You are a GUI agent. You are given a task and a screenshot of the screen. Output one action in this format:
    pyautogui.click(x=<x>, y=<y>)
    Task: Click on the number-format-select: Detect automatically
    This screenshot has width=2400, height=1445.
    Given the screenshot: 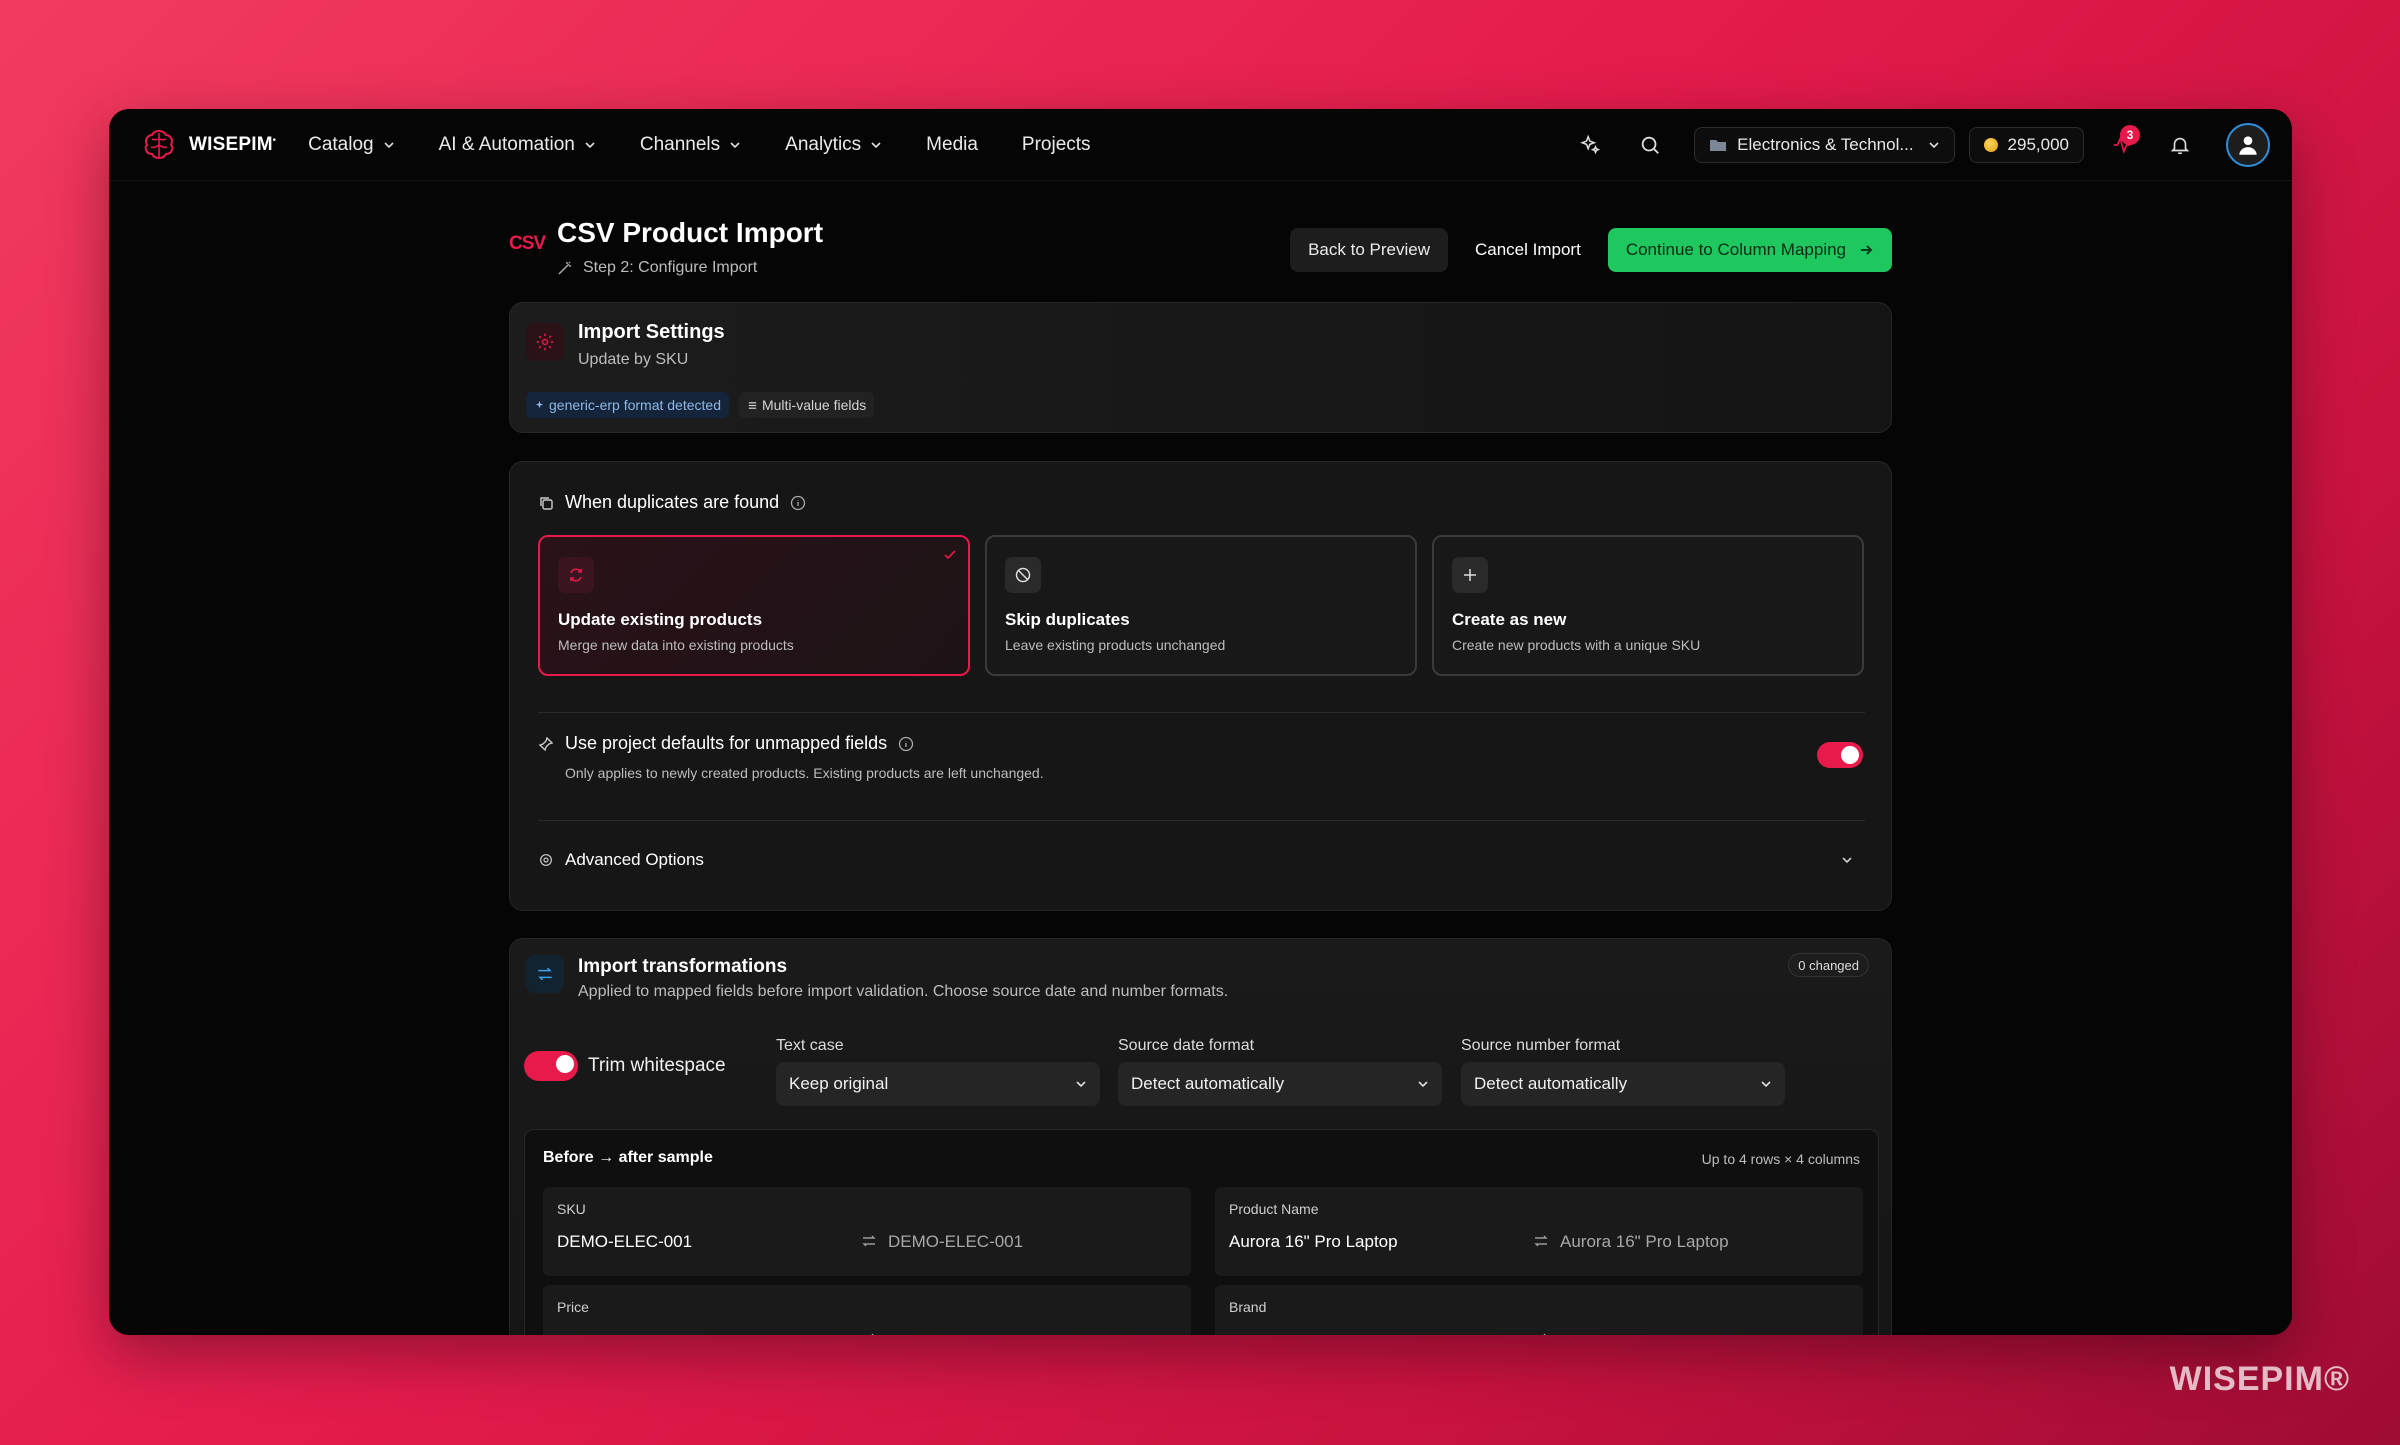 What is the action you would take?
    pyautogui.click(x=1623, y=1084)
    